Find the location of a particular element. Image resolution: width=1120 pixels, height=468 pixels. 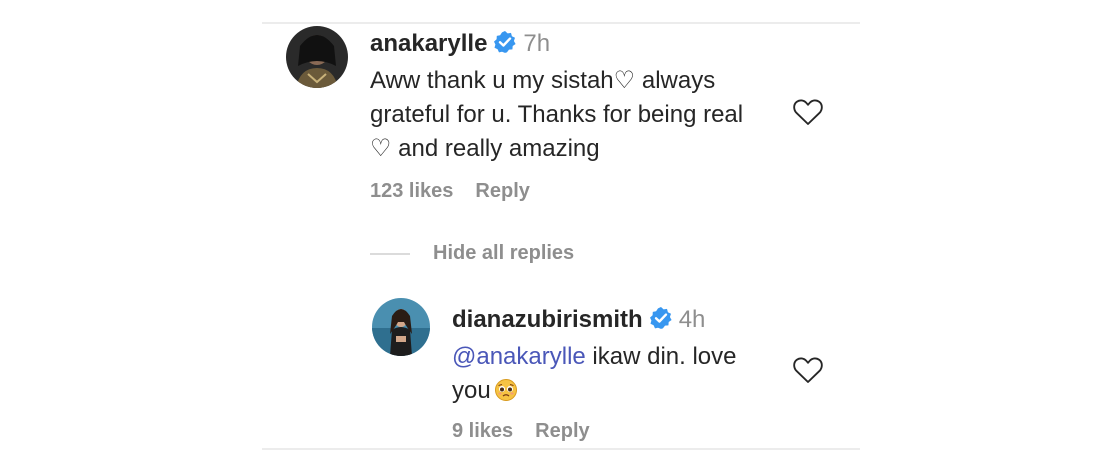

reply-body: @anakarylle ikaw din. love you is located at coordinates (622, 376).